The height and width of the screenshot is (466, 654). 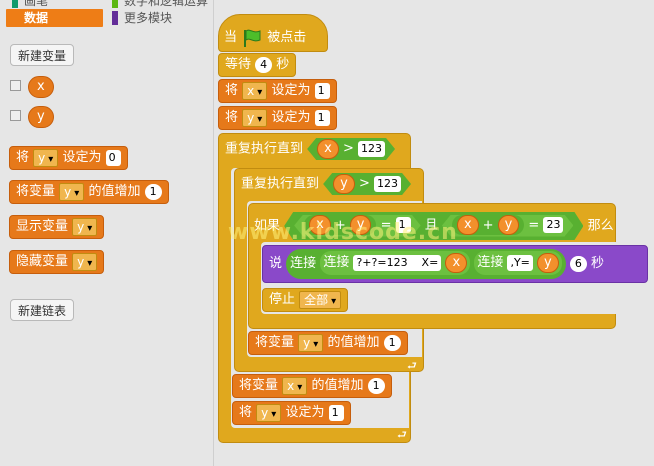 I want to click on condition-y-greater: y > 123, so click(x=367, y=184).